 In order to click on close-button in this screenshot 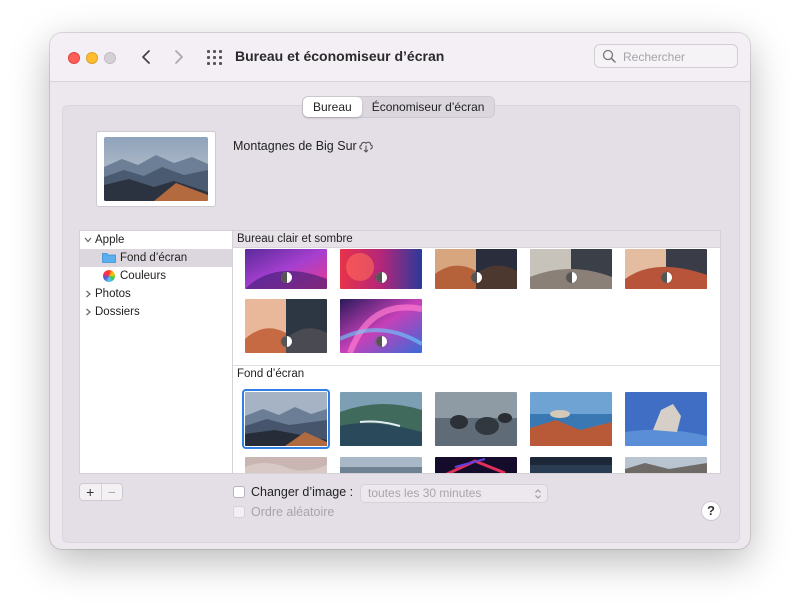, I will do `click(74, 58)`.